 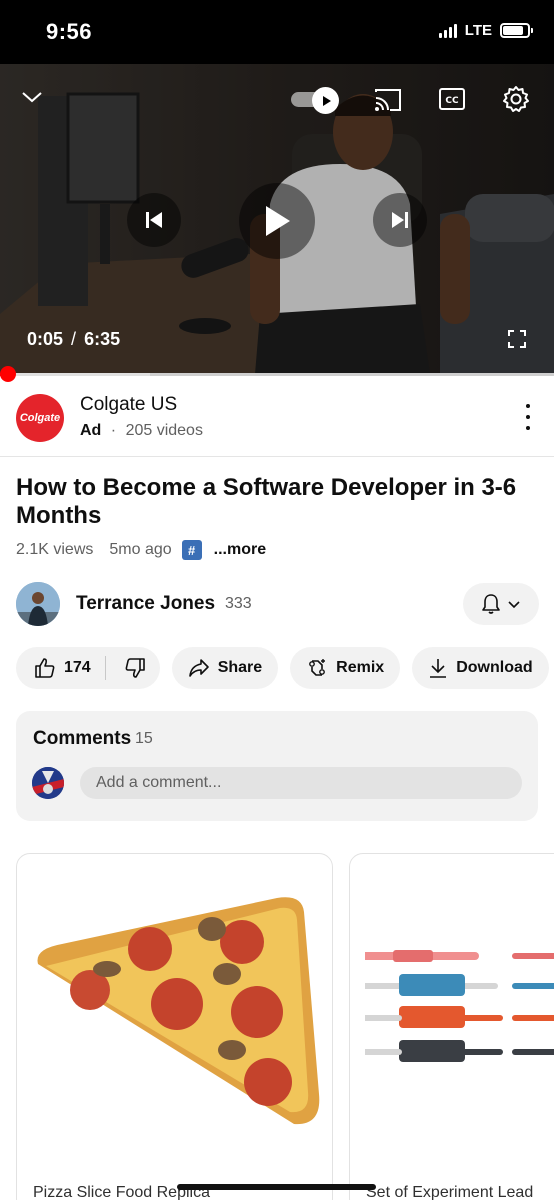 I want to click on share-button: Share, so click(x=225, y=668).